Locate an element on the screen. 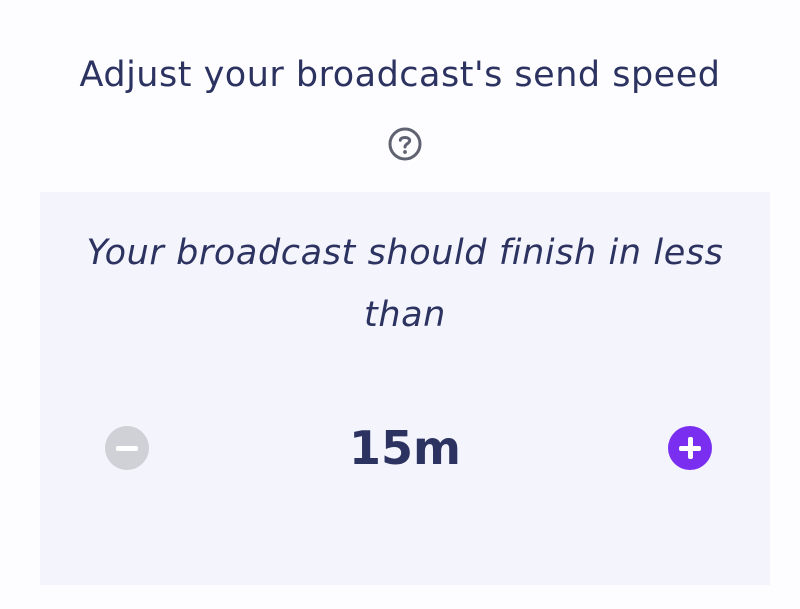 Image resolution: width=800 pixels, height=609 pixels. page-title: Adjust your broadcast's send speed is located at coordinates (400, 75).